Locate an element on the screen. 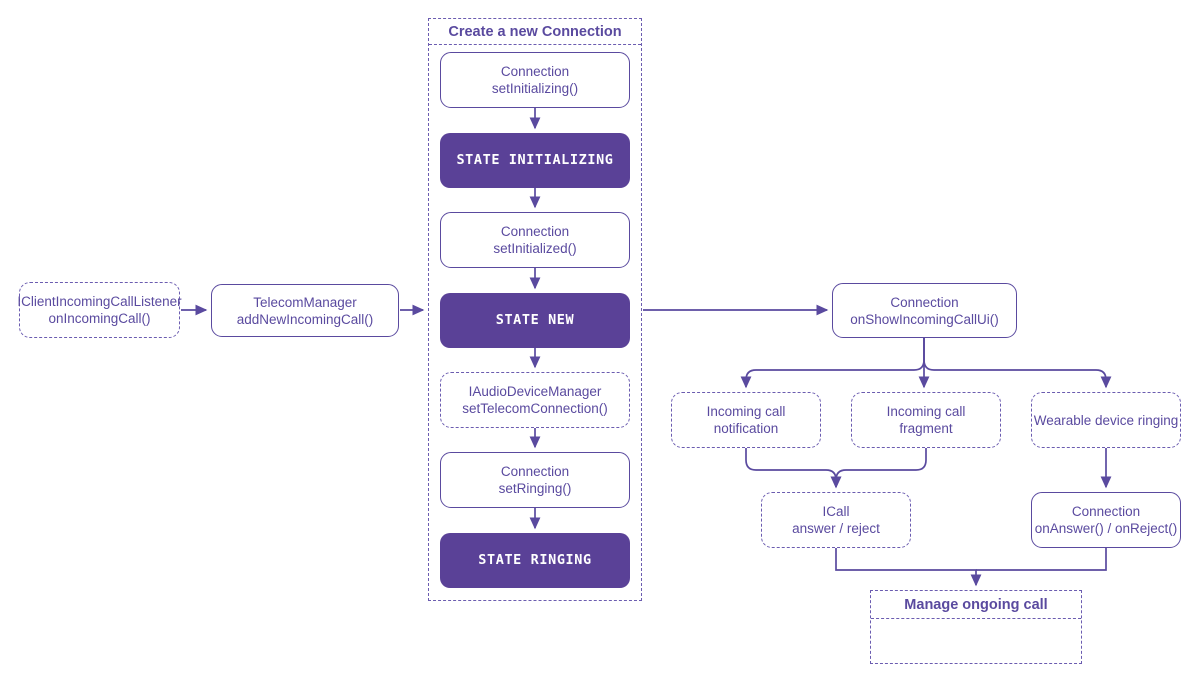 The height and width of the screenshot is (682, 1201). node-label: STATE NEW is located at coordinates (535, 320).